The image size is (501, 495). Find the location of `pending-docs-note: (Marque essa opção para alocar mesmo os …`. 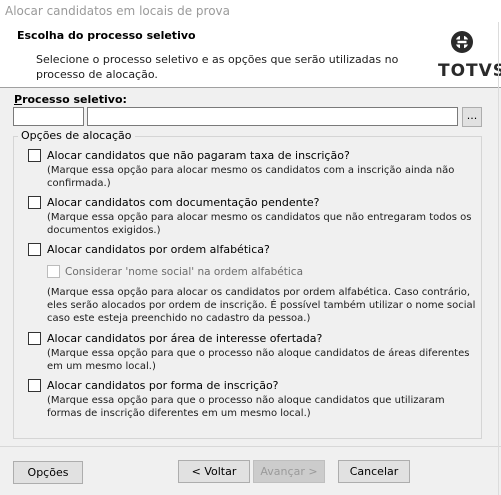

pending-docs-note: (Marque essa opção para alocar mesmo os … is located at coordinates (259, 224).